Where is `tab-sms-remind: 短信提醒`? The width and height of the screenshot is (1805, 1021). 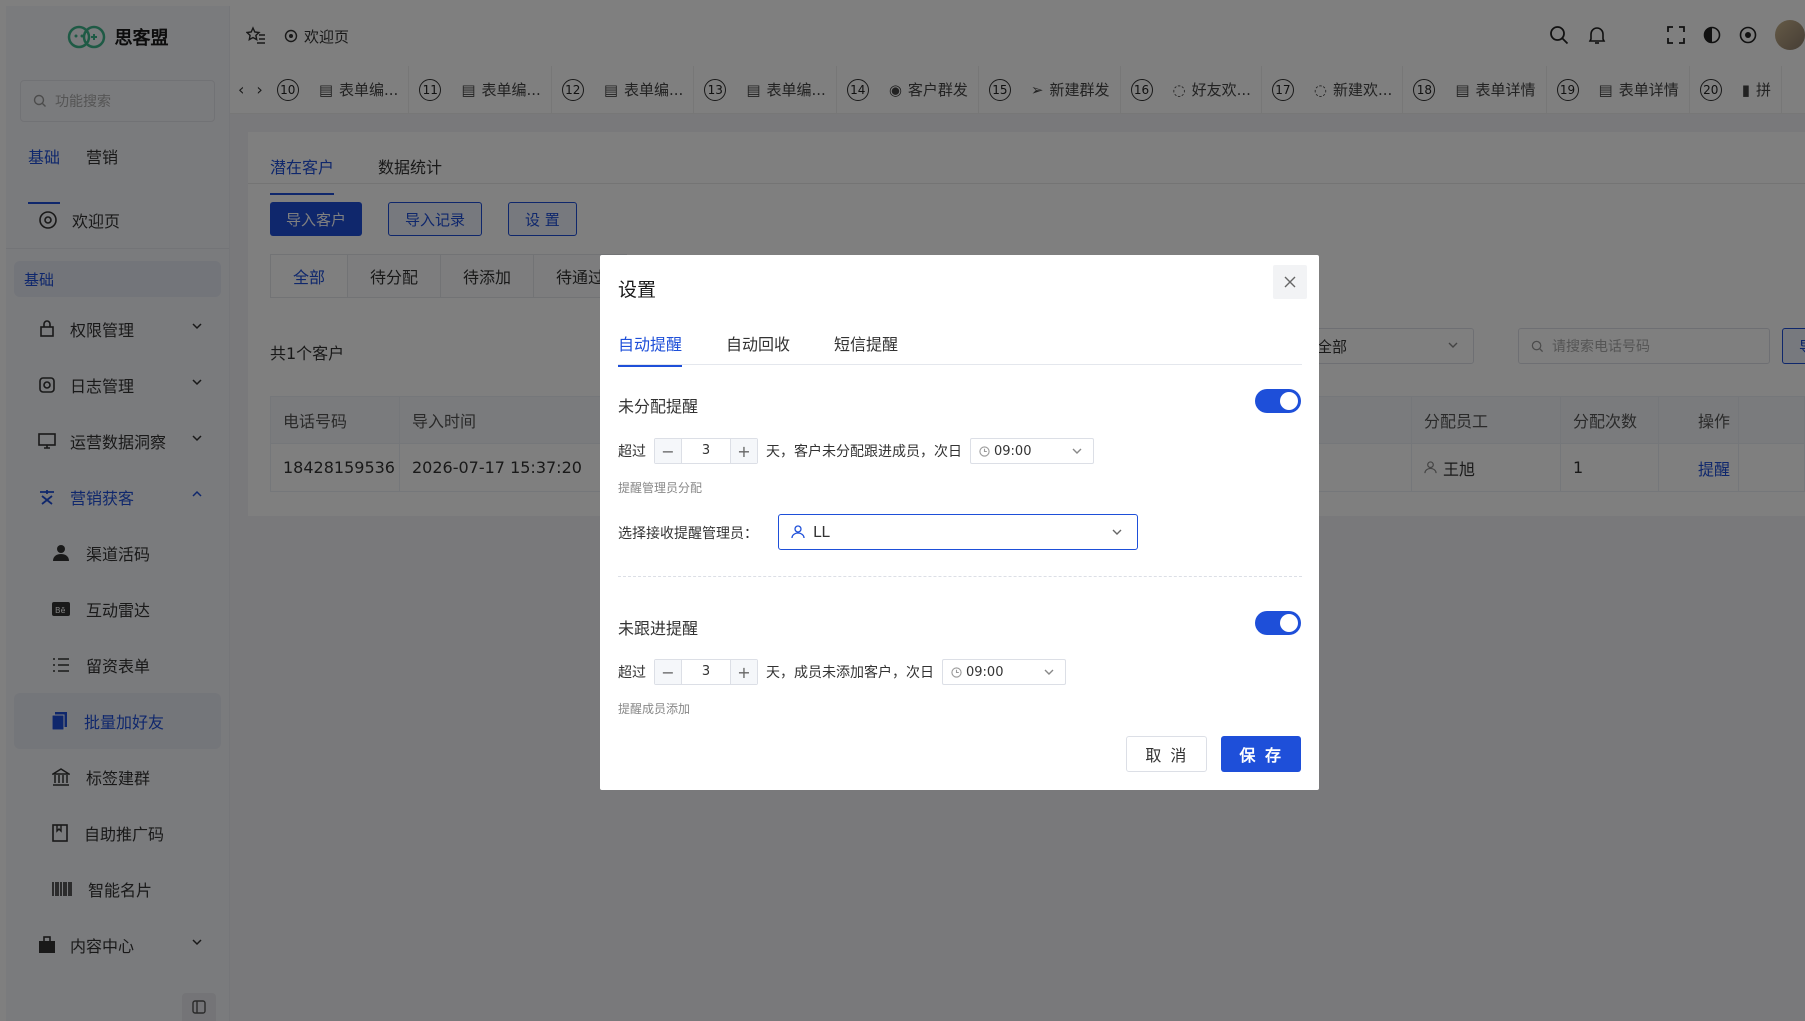 tab-sms-remind: 短信提醒 is located at coordinates (866, 348).